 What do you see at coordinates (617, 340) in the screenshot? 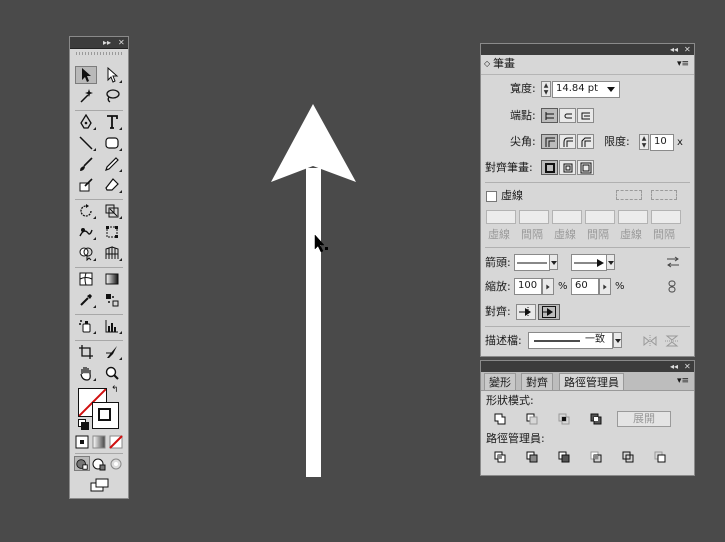
I see `profile-dropdown` at bounding box center [617, 340].